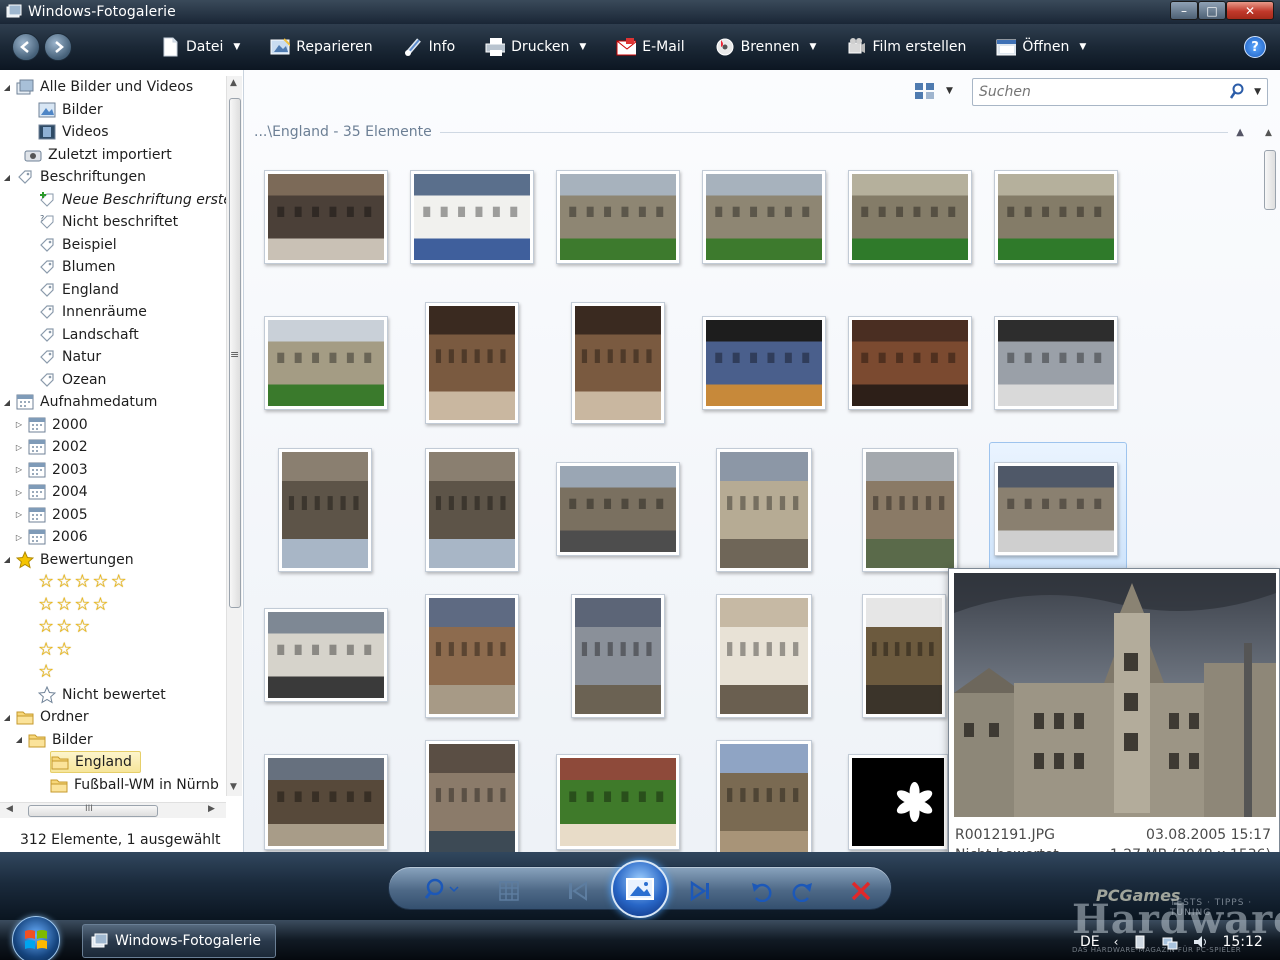 The height and width of the screenshot is (960, 1280). I want to click on collapse-group-button: ▲, so click(1240, 132).